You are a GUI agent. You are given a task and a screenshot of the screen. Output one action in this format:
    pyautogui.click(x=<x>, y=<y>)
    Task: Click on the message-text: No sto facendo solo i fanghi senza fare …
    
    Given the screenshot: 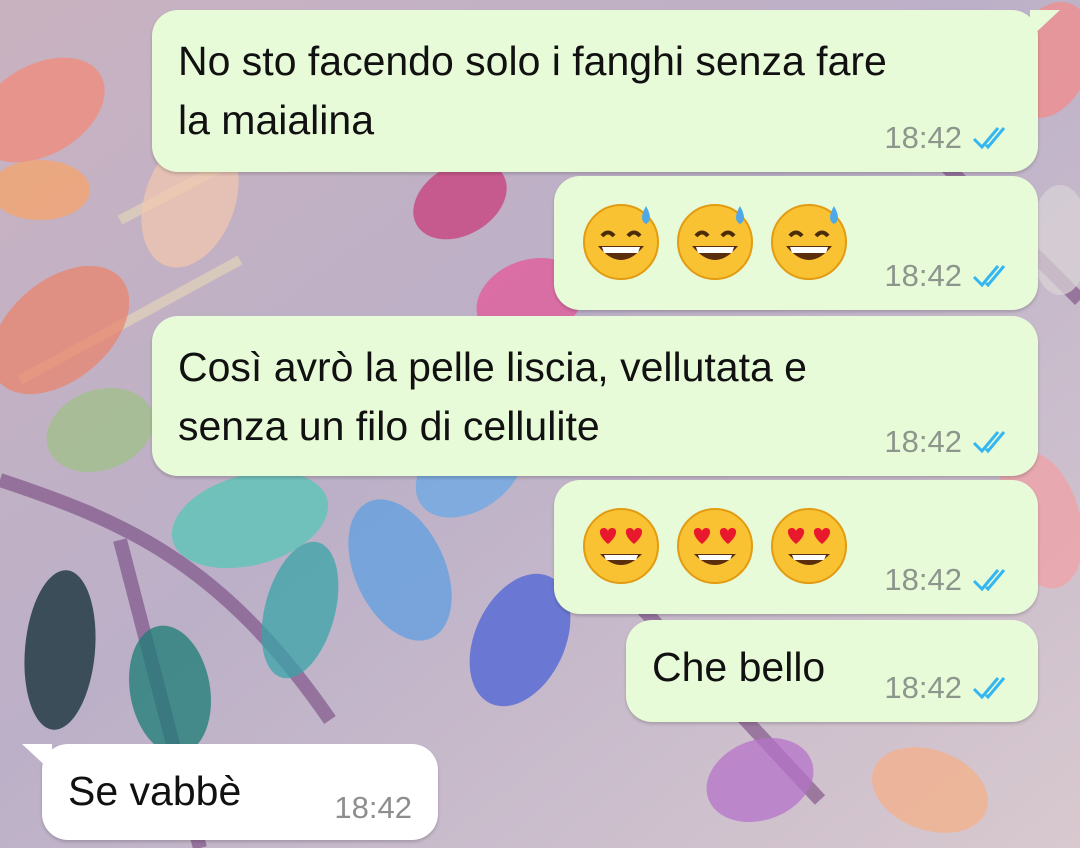 What is the action you would take?
    pyautogui.click(x=532, y=90)
    